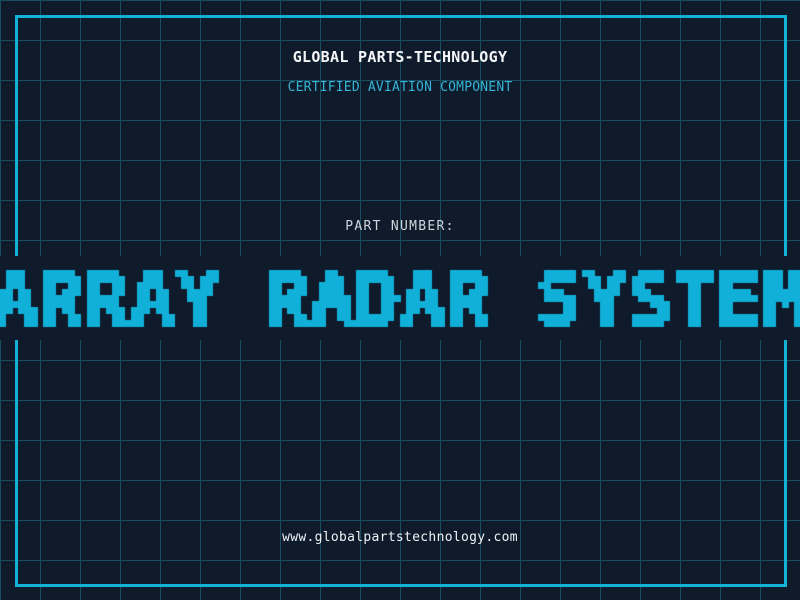 The height and width of the screenshot is (600, 800). I want to click on website-url: www.globalpartstechnology.com, so click(400, 537).